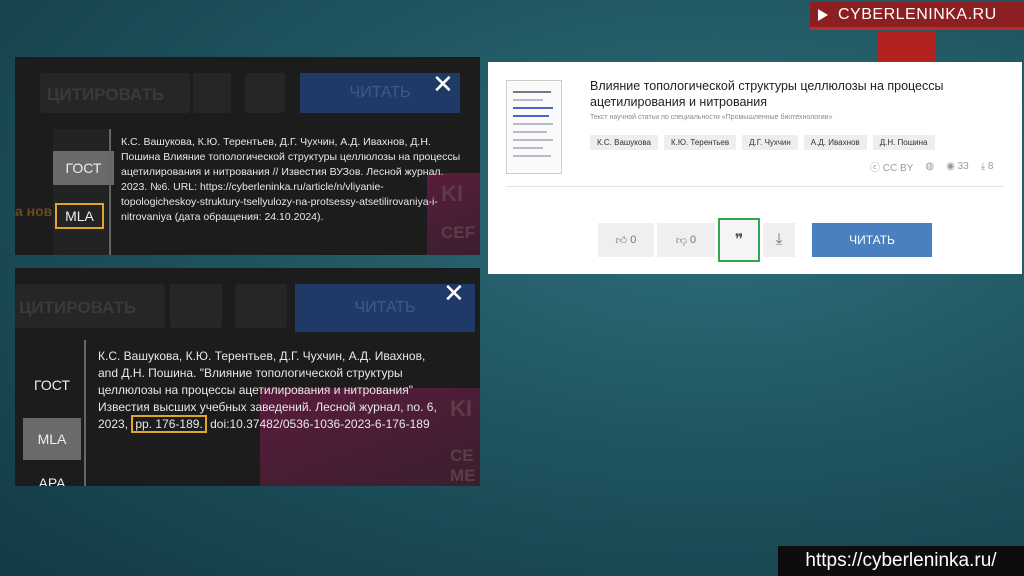 The height and width of the screenshot is (576, 1024). Describe the element at coordinates (755, 186) in the screenshot. I see `divider` at that location.